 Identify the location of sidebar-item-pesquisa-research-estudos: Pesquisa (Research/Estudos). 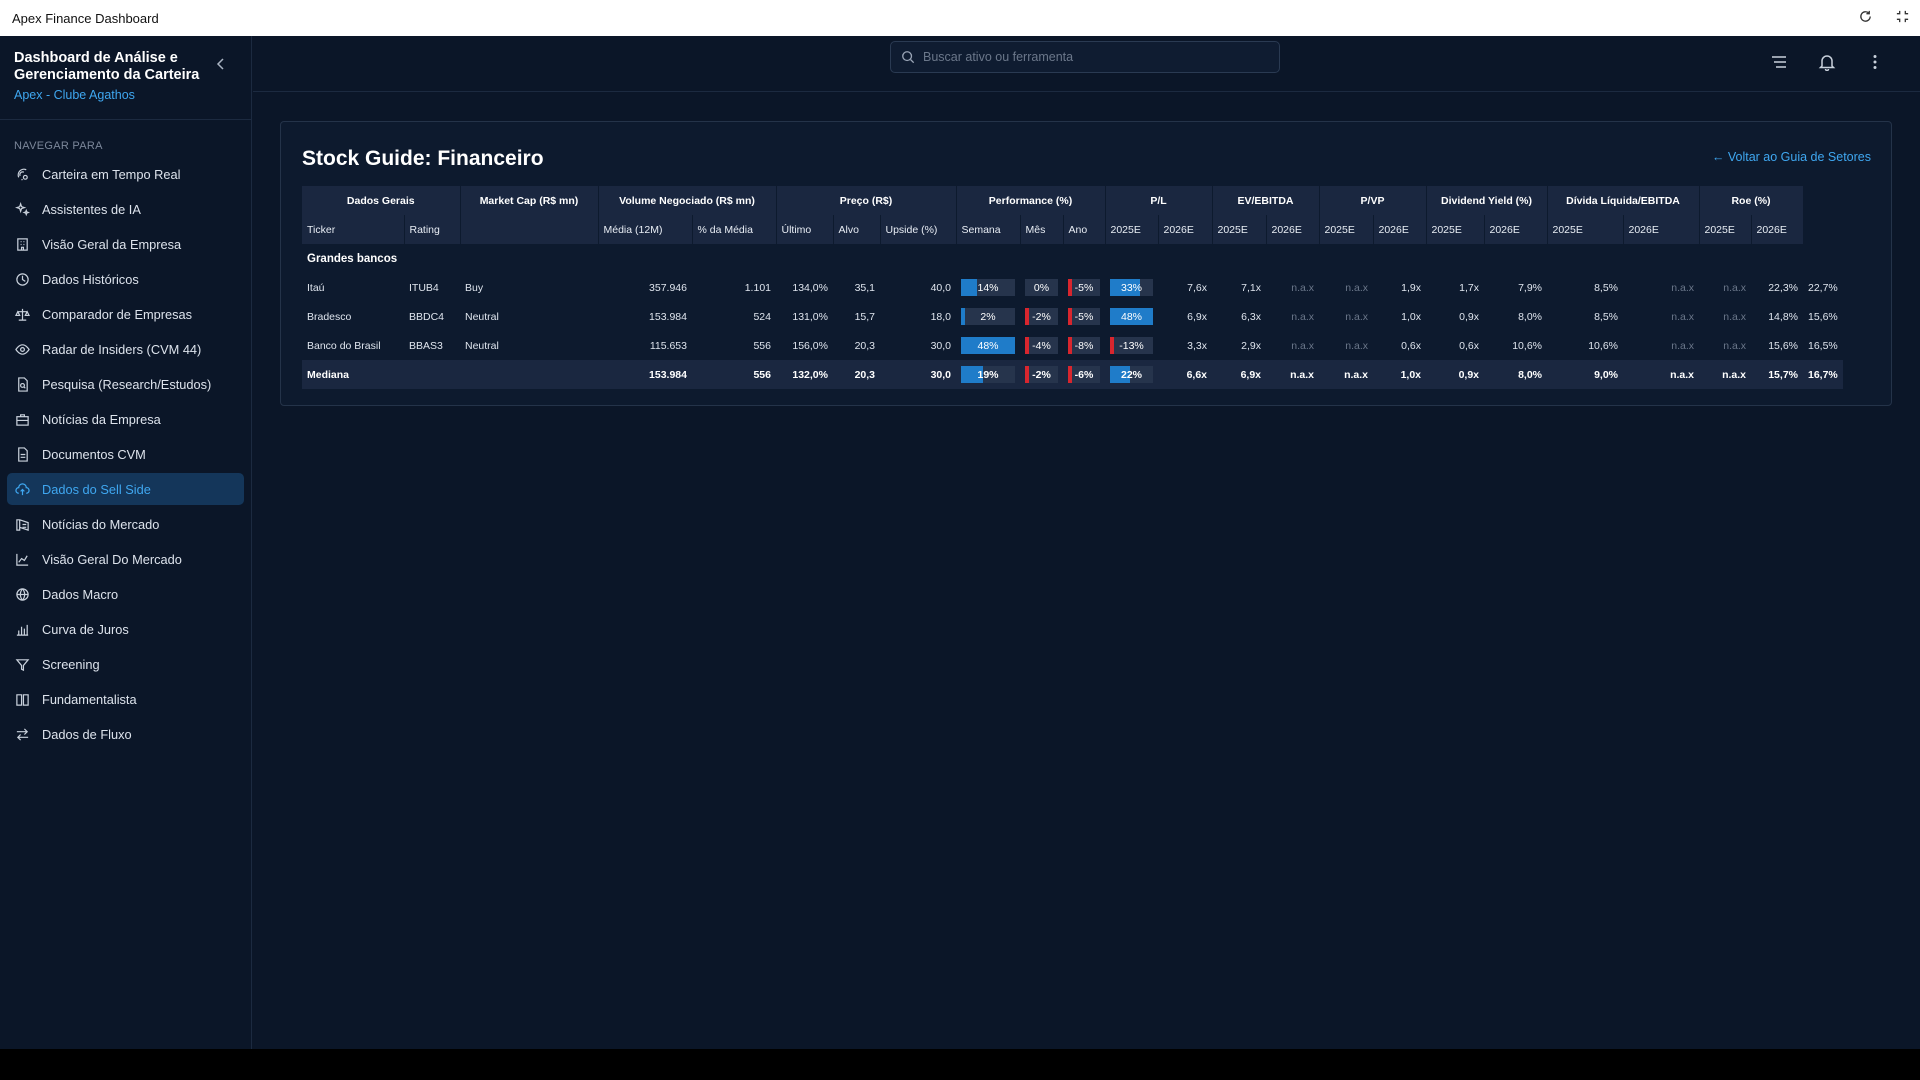
(125, 384).